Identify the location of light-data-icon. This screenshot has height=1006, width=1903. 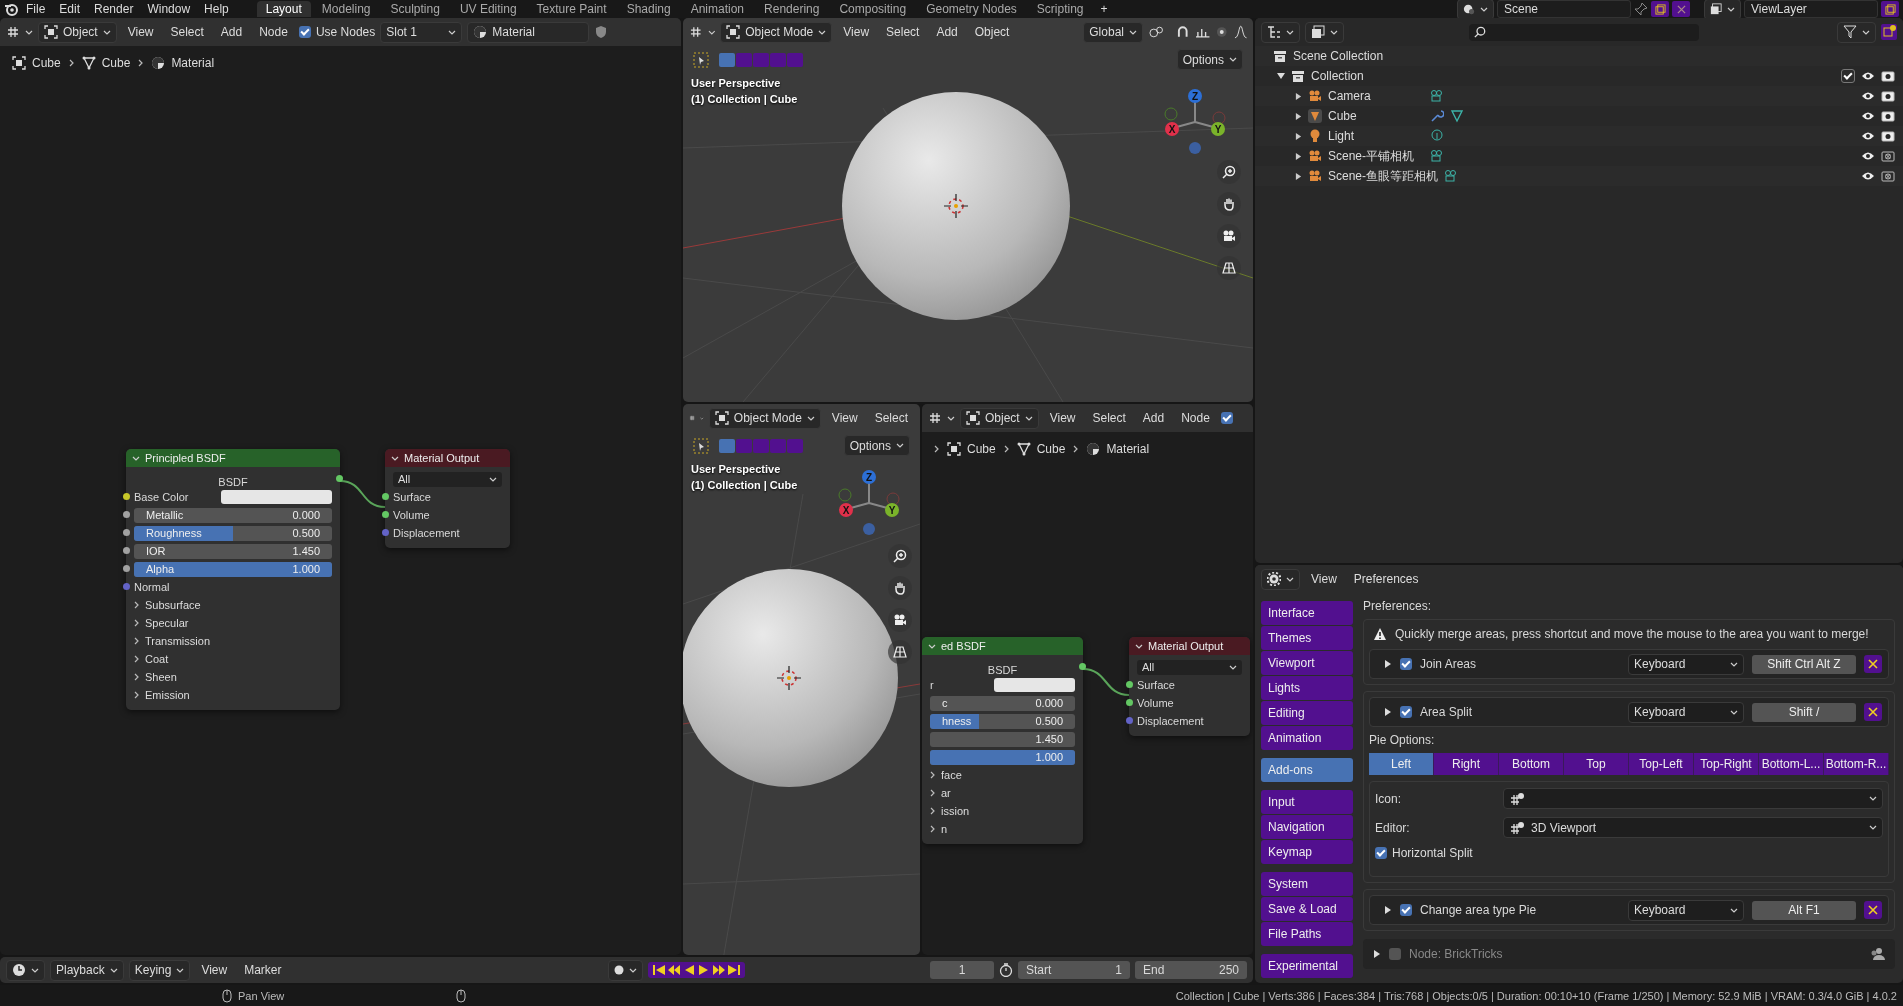
(1437, 136).